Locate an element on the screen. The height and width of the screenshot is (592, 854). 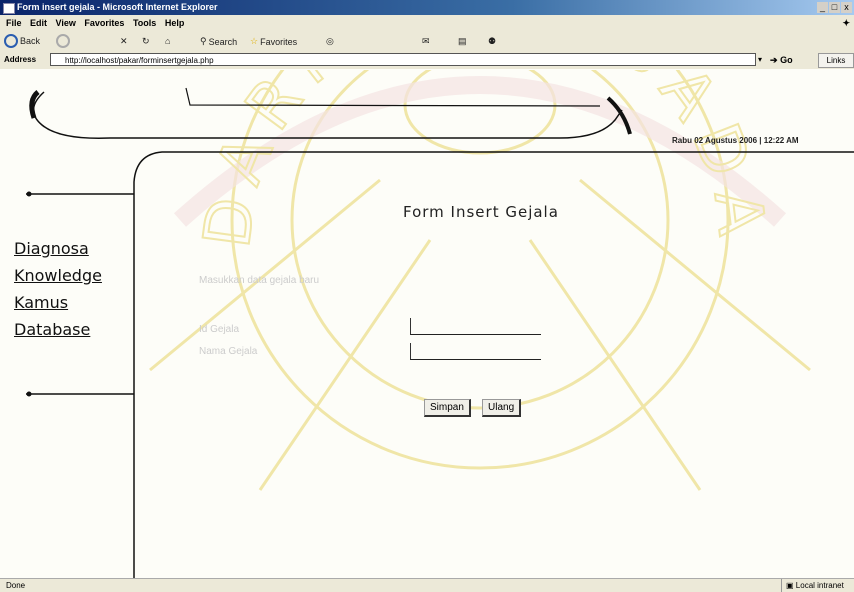
stop-icon: ✕ is located at coordinates (124, 41).